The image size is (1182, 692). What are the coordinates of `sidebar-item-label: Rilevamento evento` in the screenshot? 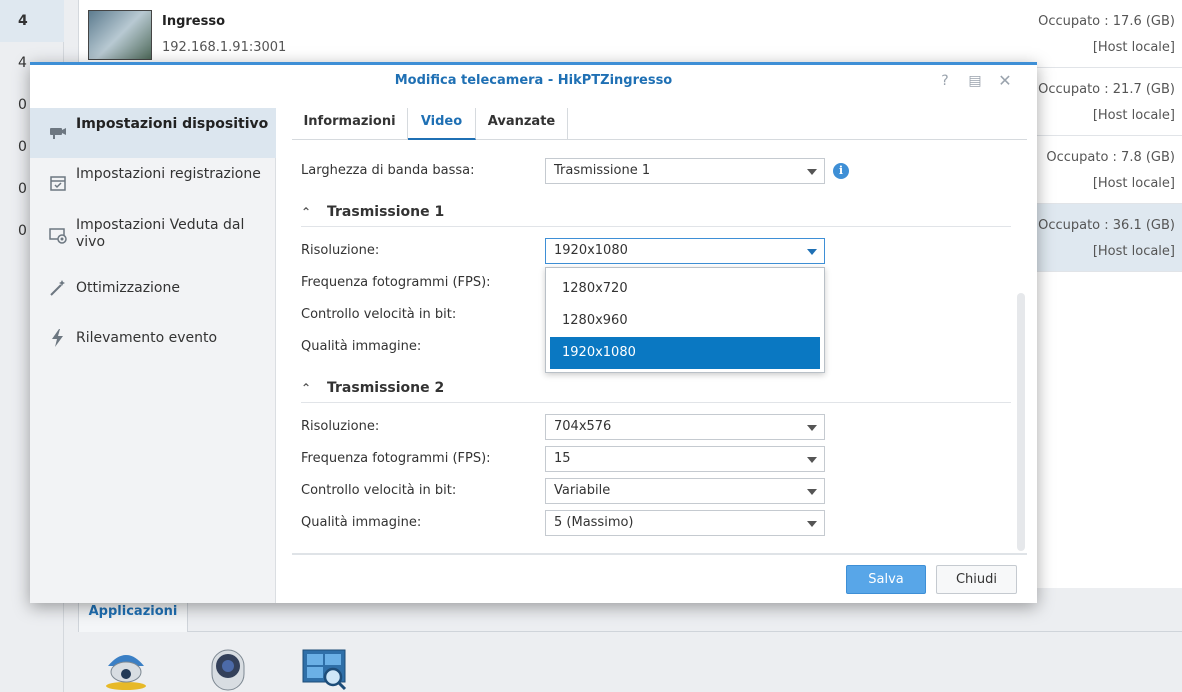 It's located at (147, 338).